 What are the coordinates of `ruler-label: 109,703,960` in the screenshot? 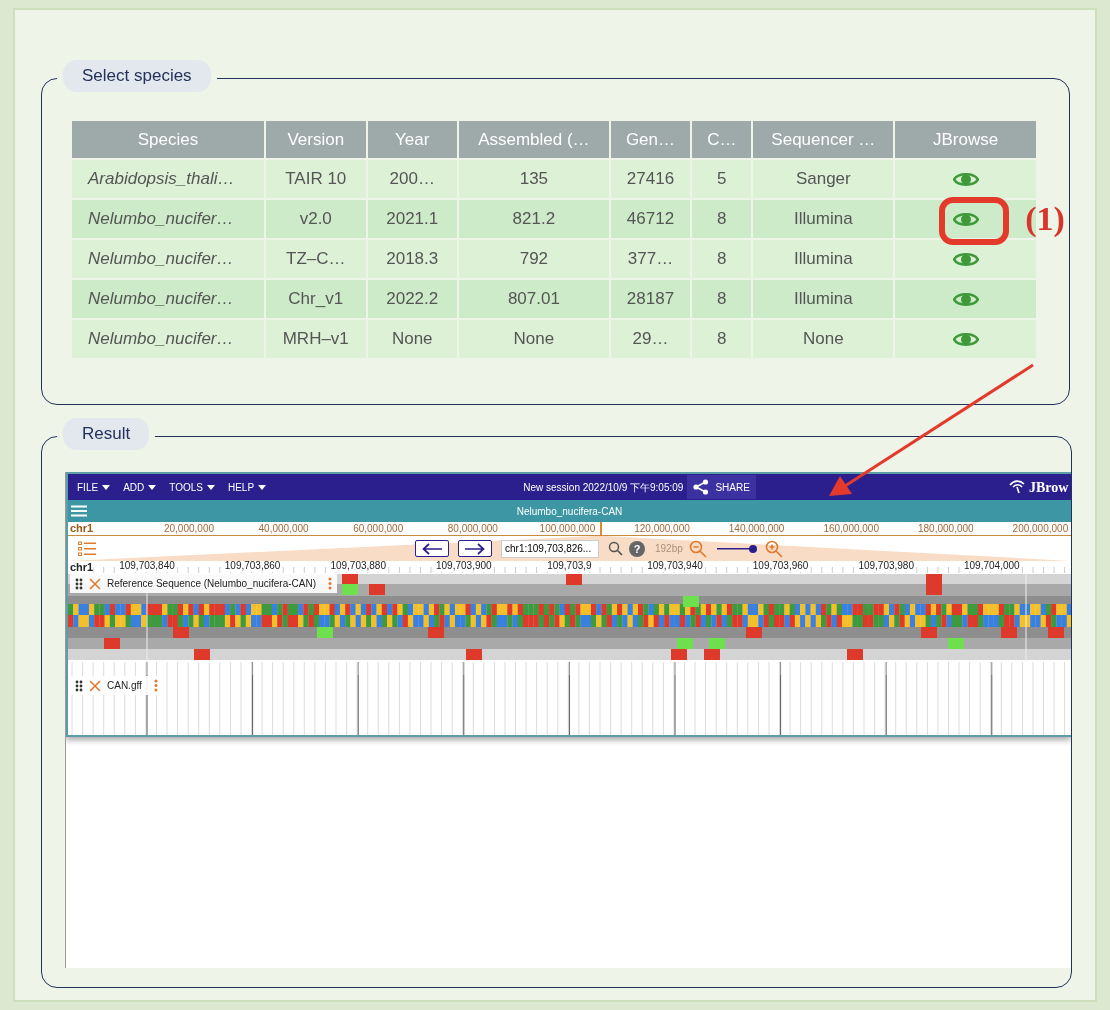 It's located at (780, 566).